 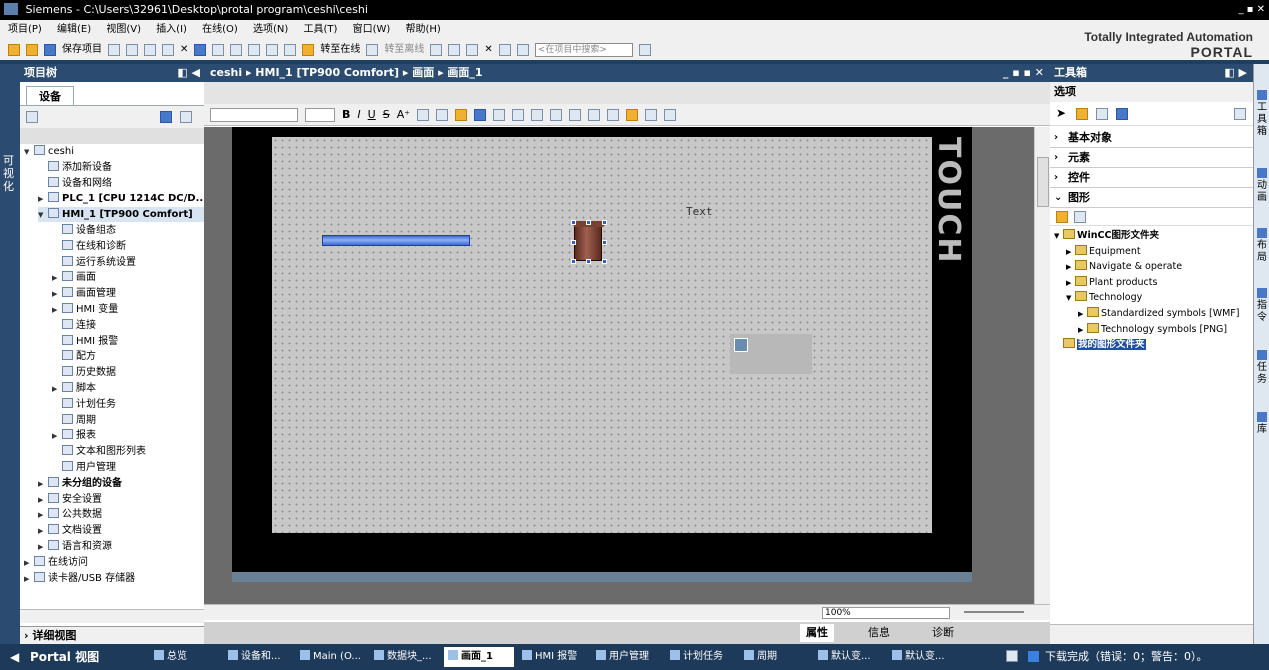 I want to click on menu-help: 帮助(H), so click(x=423, y=29).